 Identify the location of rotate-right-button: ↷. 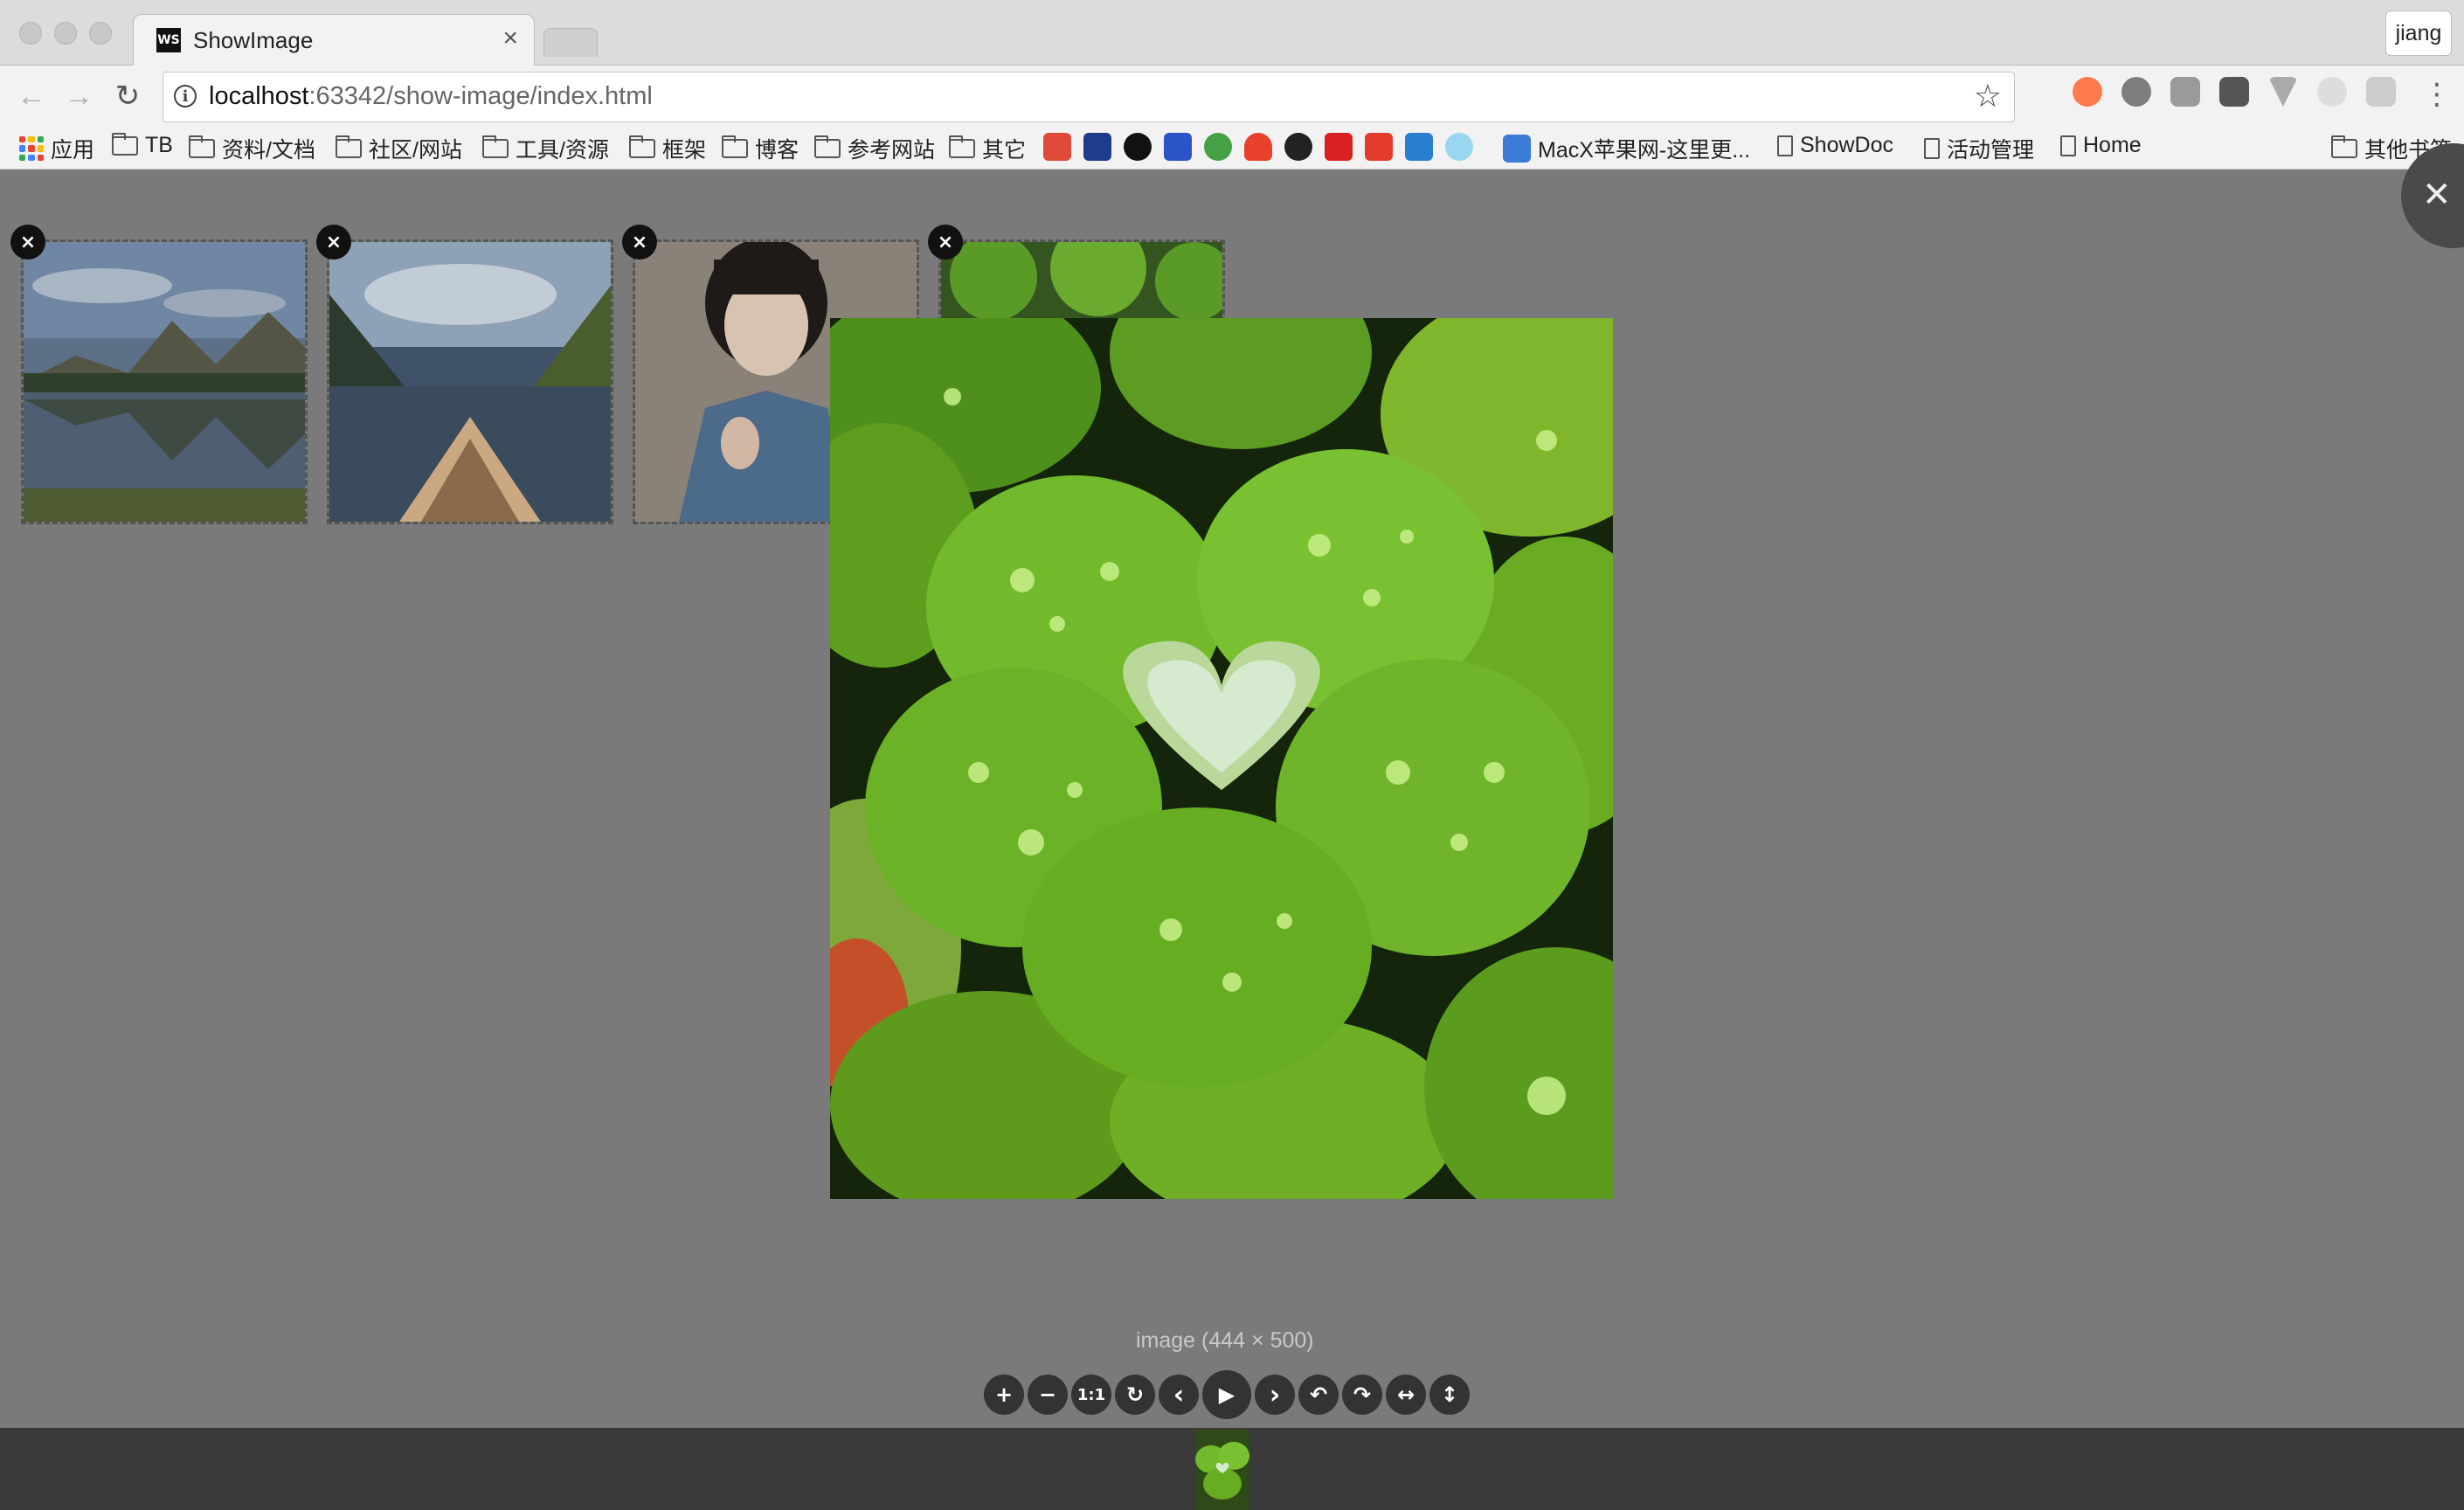
(1362, 1395).